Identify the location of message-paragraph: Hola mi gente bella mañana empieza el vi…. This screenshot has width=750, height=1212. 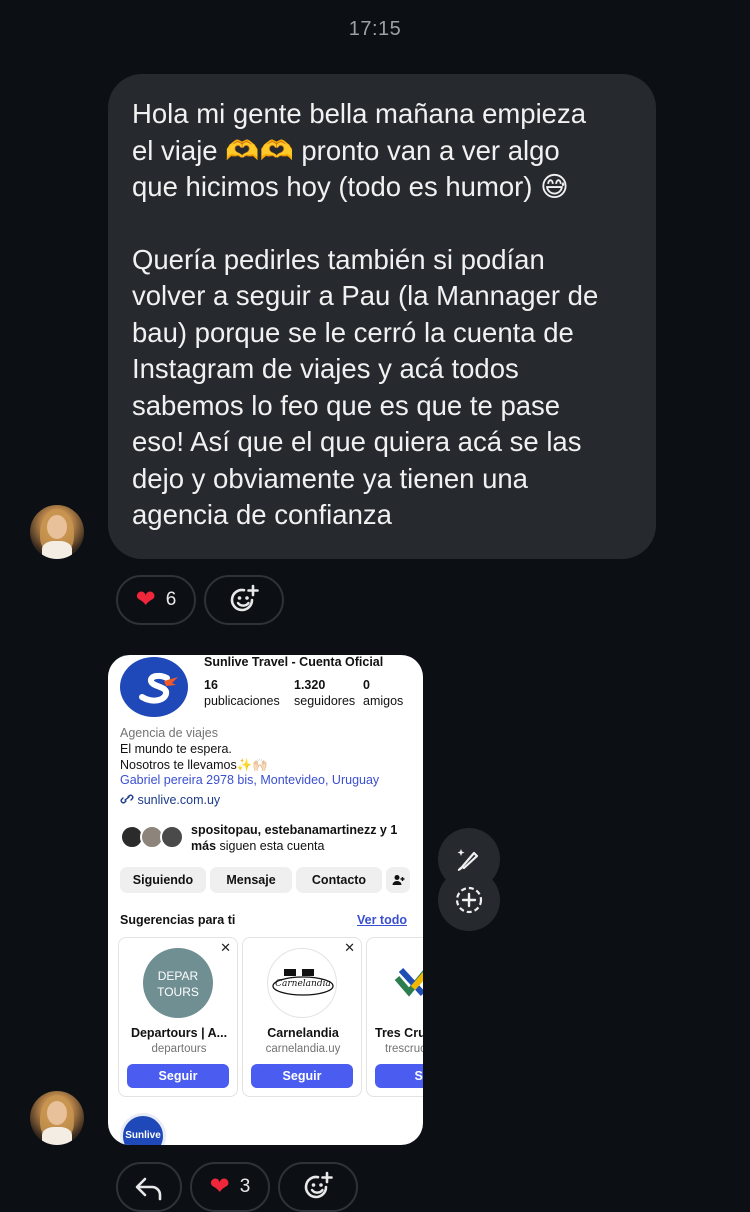
(359, 150).